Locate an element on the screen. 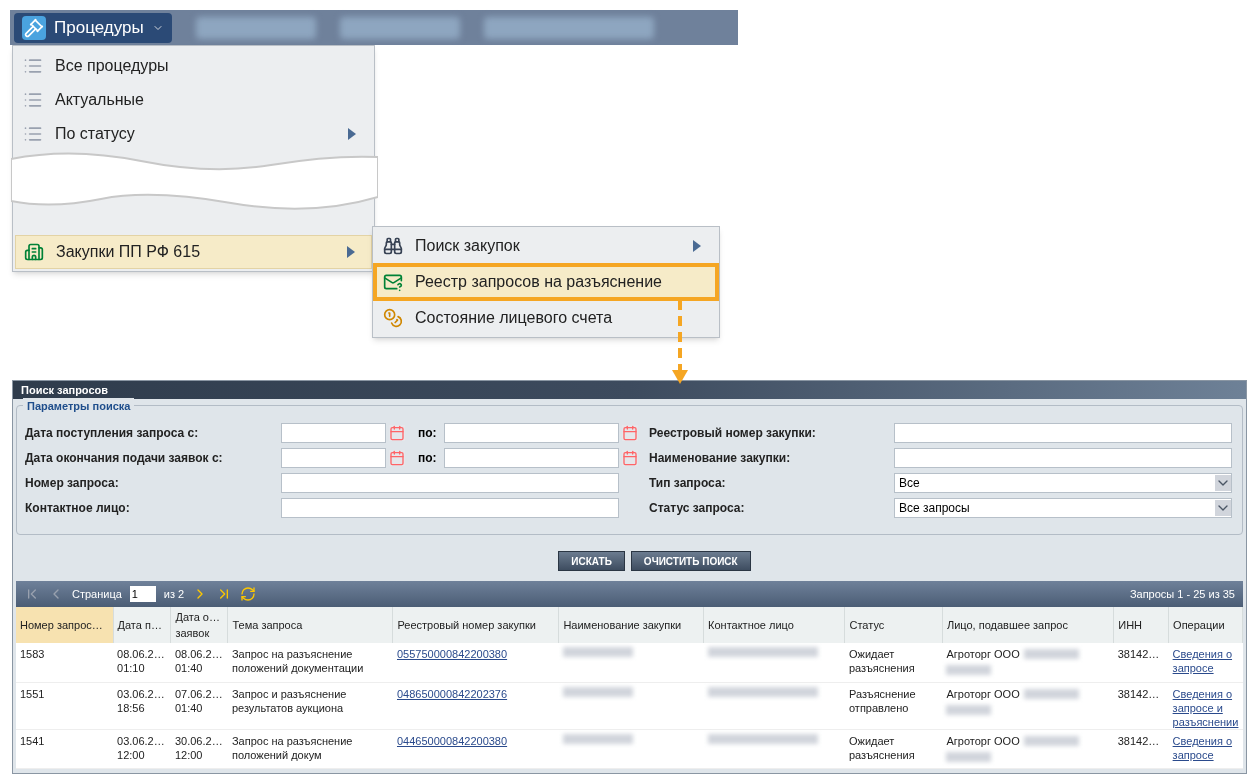 The width and height of the screenshot is (1247, 774). menu-item: Закупки ПП РФ 615 is located at coordinates (193, 252).